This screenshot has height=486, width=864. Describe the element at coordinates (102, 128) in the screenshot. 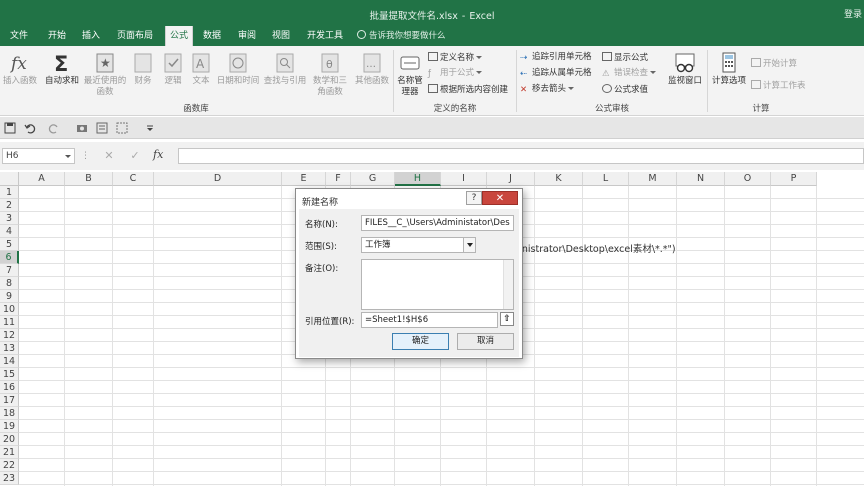

I see `form-icon` at that location.